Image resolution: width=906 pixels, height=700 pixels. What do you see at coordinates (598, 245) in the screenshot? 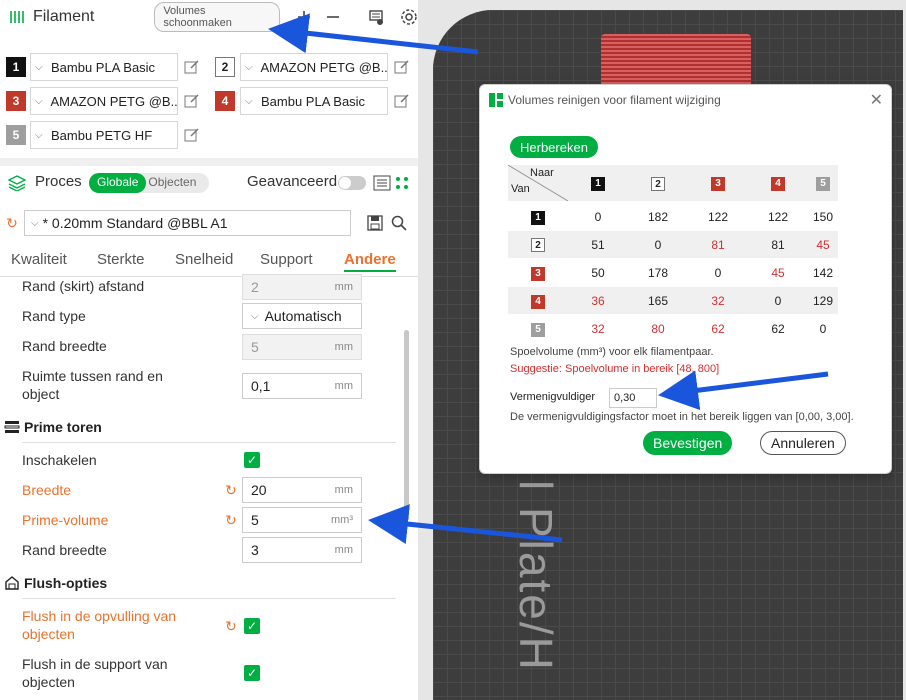
I see `matrix-cell: 51` at bounding box center [598, 245].